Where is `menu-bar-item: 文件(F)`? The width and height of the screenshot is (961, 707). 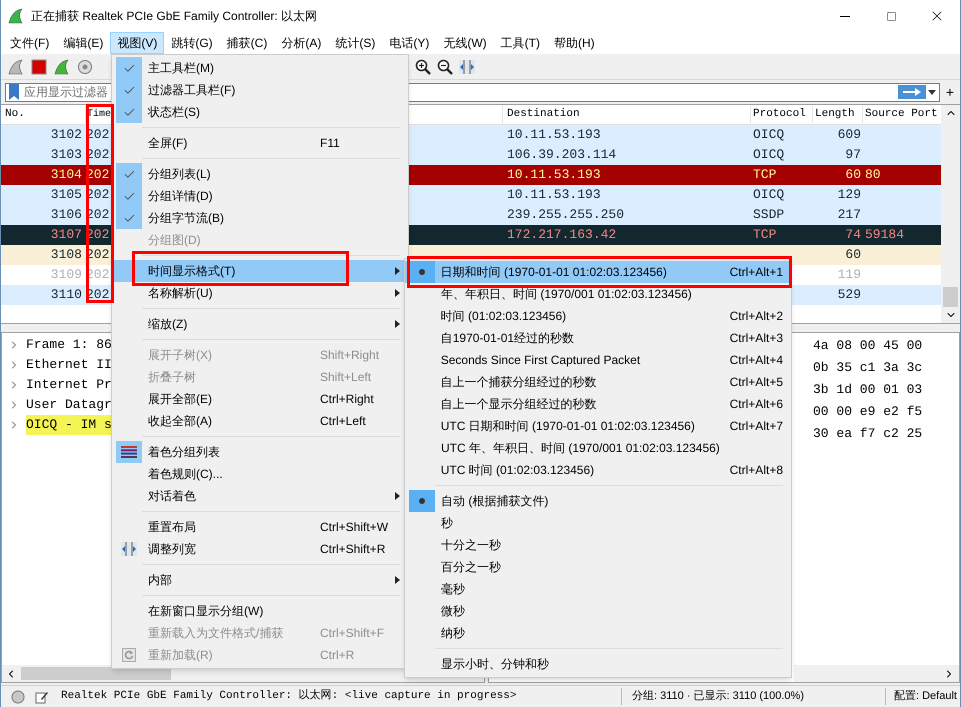 menu-bar-item: 文件(F) is located at coordinates (29, 43).